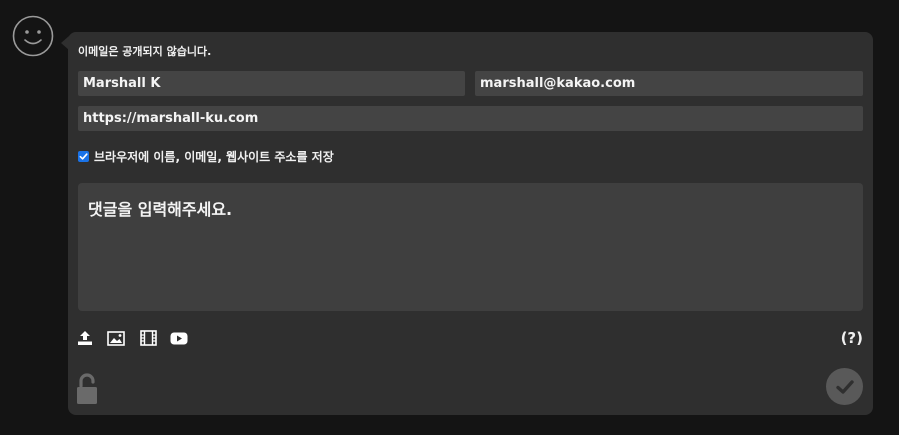 The image size is (899, 435). I want to click on save-info-row: 브라우저에 이름, 이메일, 웹사이트 주소를 저장, so click(206, 156).